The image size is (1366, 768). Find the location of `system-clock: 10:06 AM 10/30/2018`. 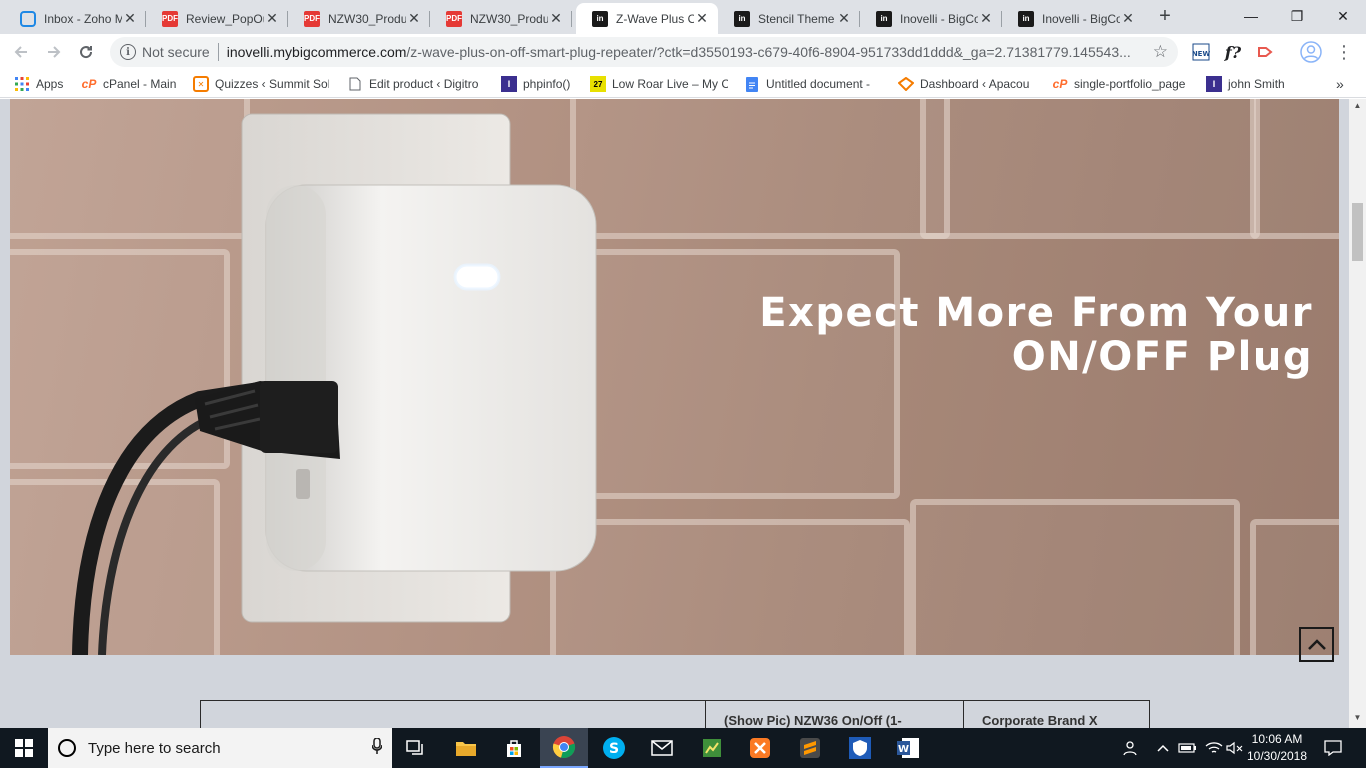

system-clock: 10:06 AM 10/30/2018 is located at coordinates (1277, 748).